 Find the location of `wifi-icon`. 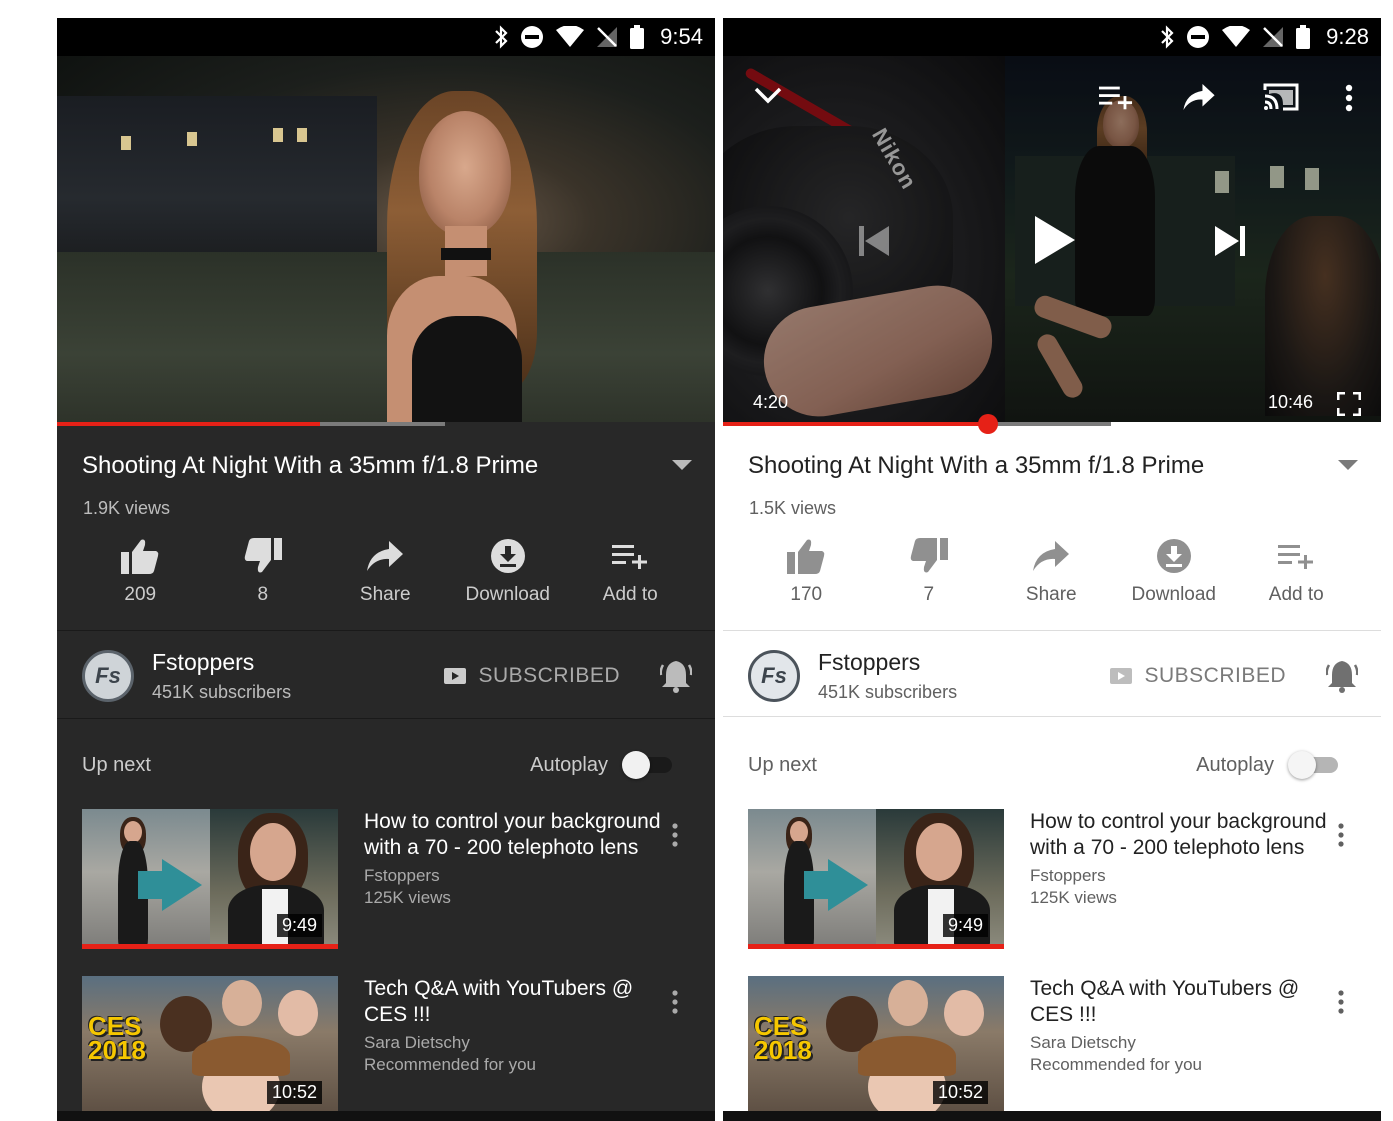

wifi-icon is located at coordinates (570, 36).